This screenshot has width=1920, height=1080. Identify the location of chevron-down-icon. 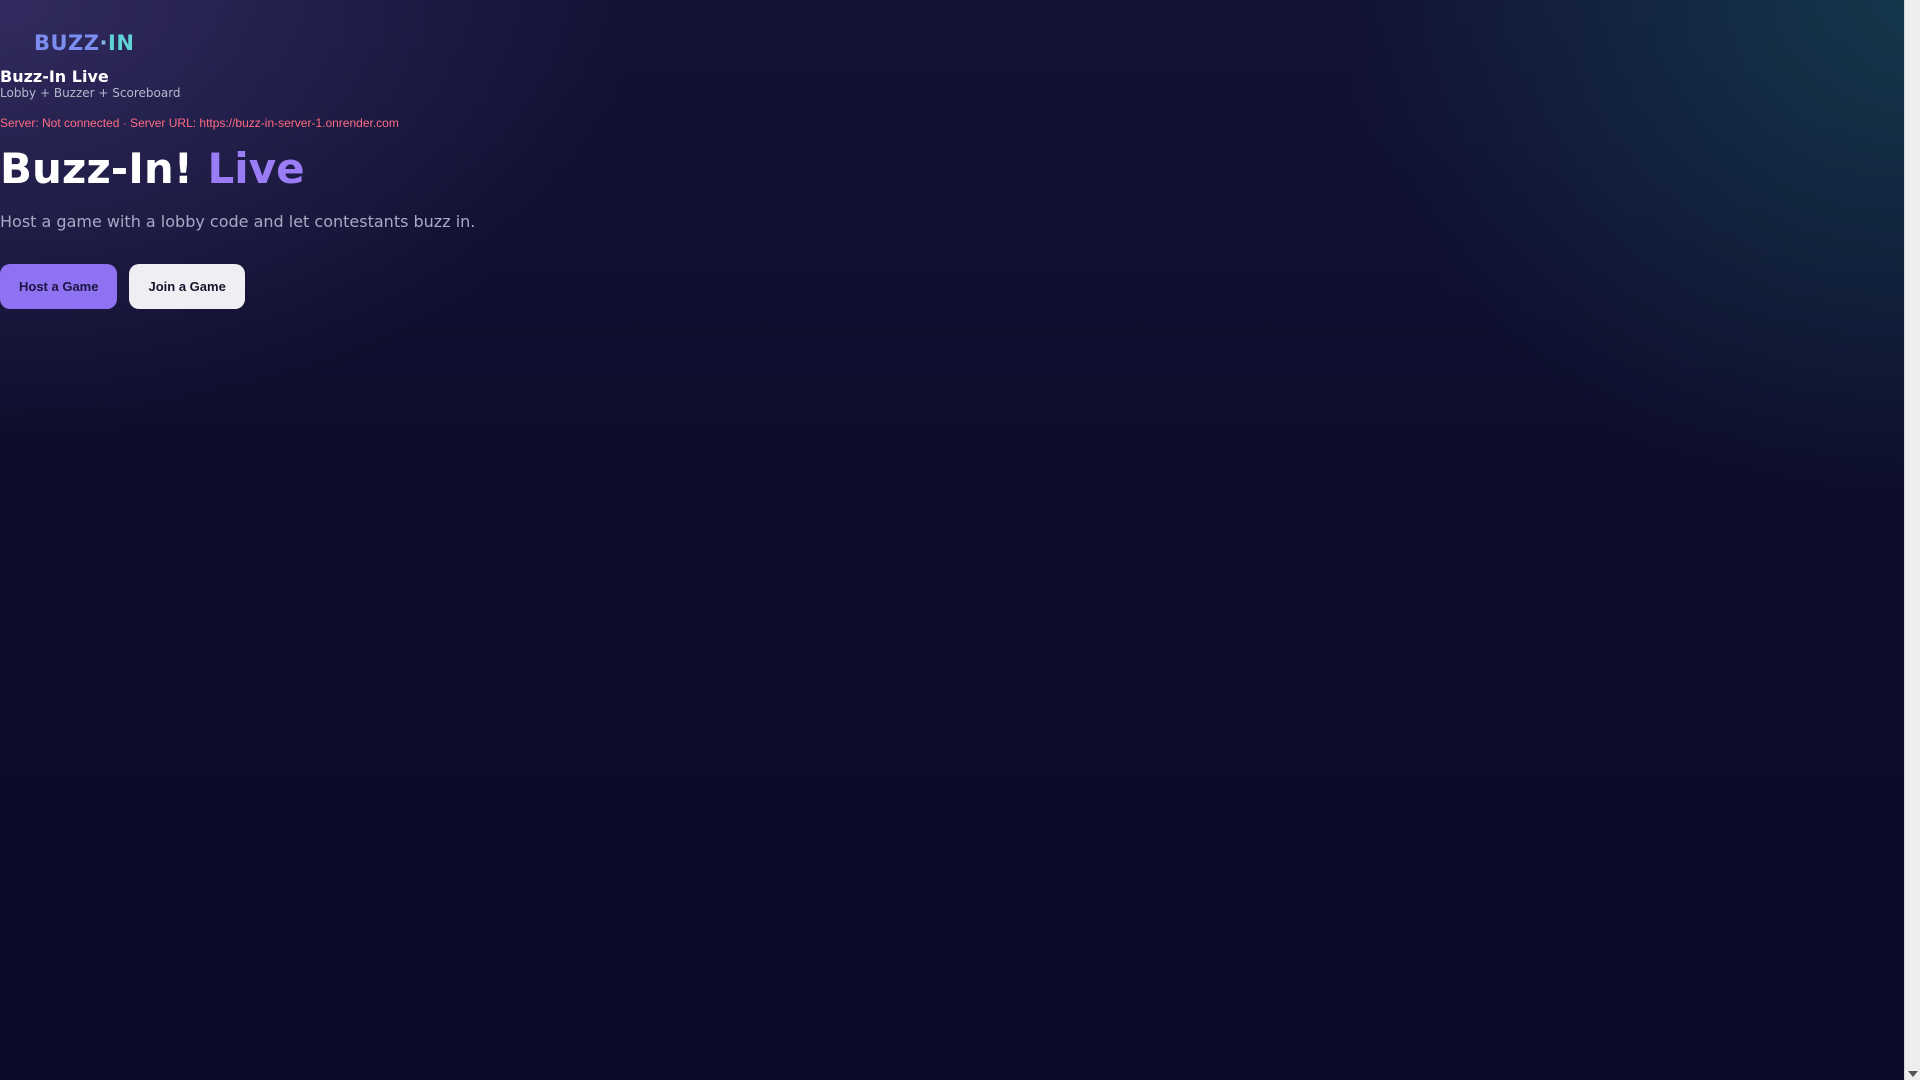
(1913, 1074).